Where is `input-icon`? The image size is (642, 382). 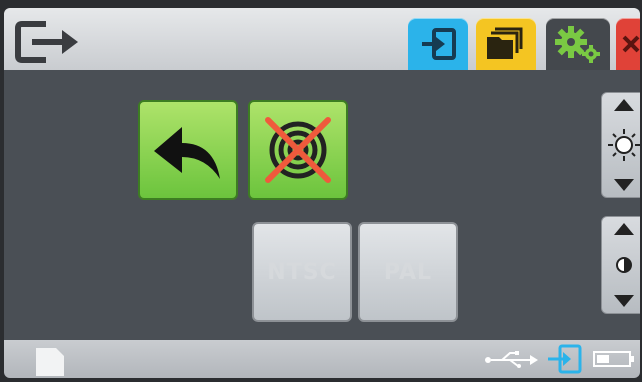
input-icon is located at coordinates (439, 44).